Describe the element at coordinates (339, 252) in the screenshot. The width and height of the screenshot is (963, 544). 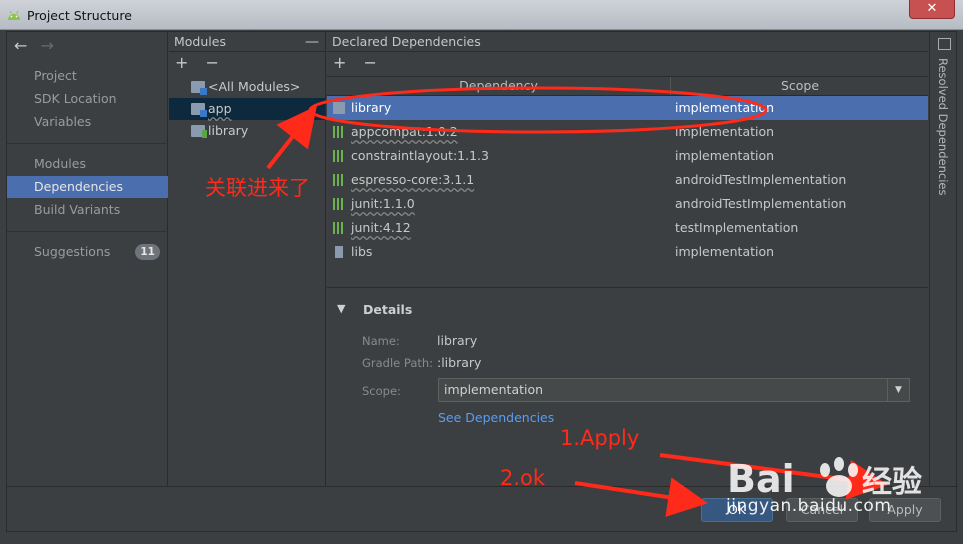
I see `jar-icon` at that location.